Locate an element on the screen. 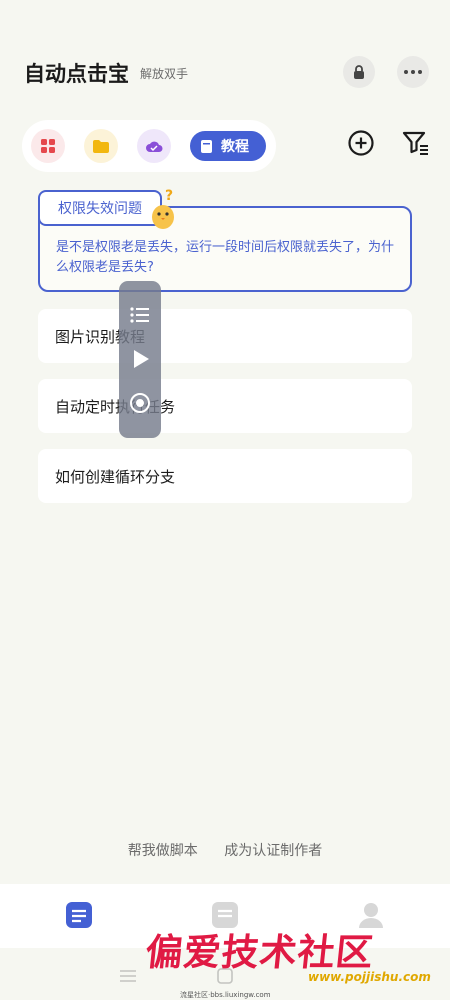  grid-icon is located at coordinates (48, 146).